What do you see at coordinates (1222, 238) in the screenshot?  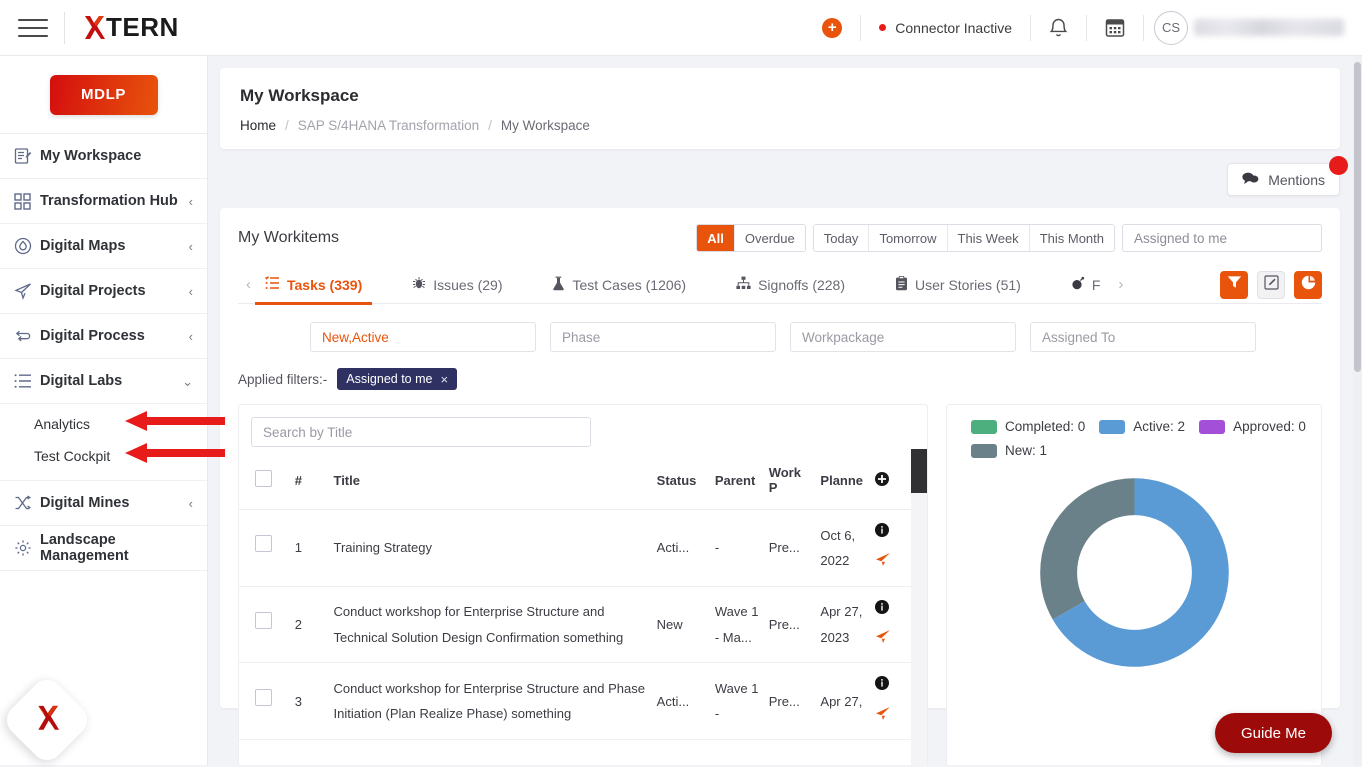 I see `assigned-to-me-select: Assigned to me` at bounding box center [1222, 238].